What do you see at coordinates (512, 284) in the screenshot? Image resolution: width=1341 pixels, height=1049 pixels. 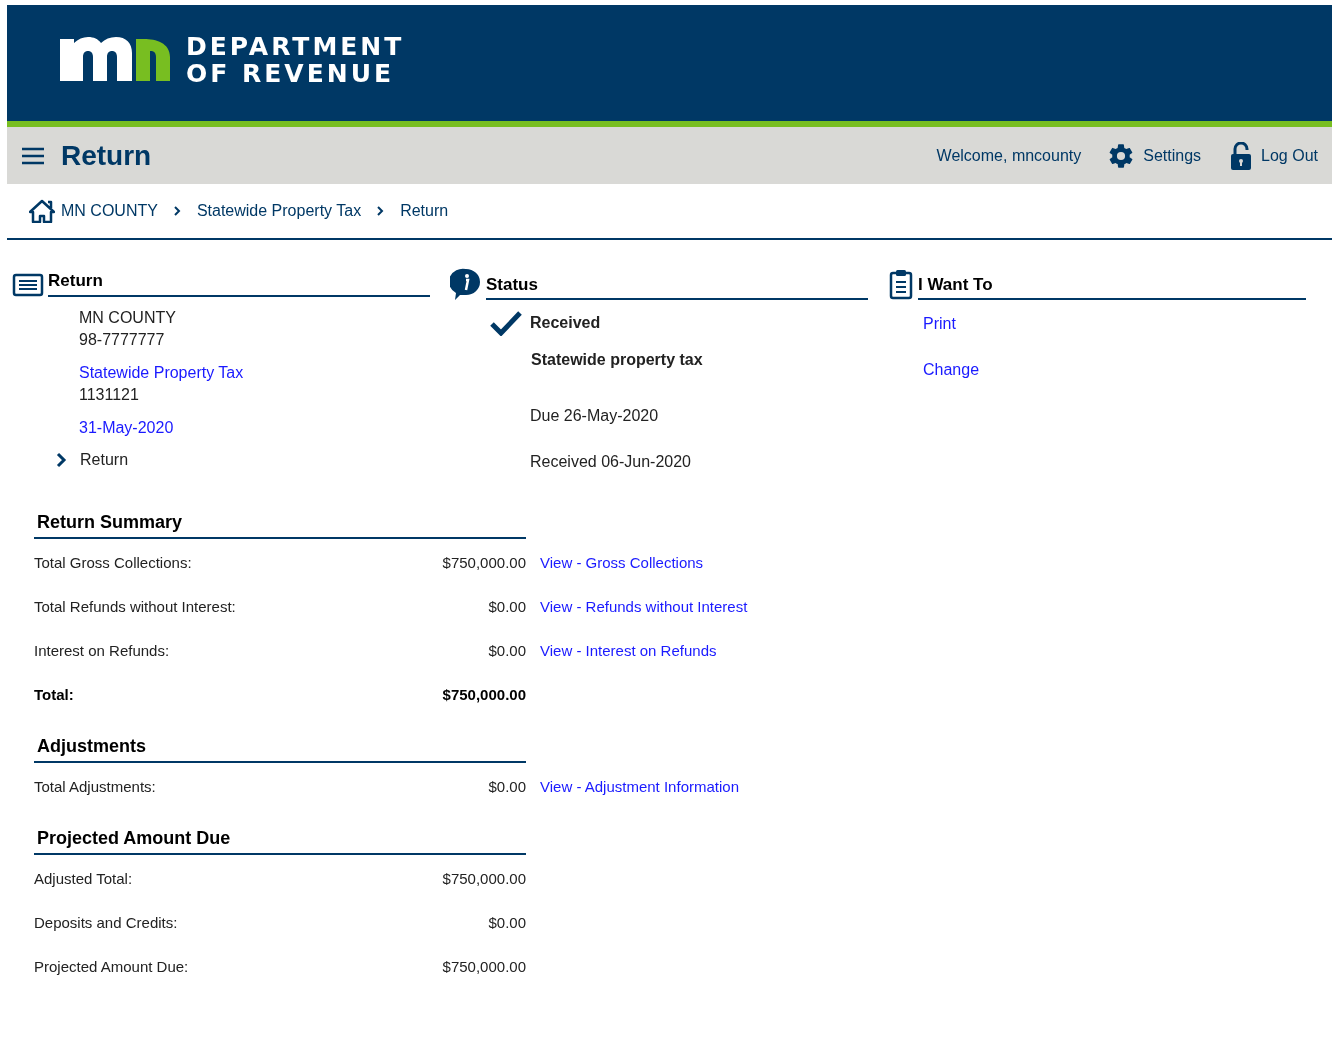 I see `panel-title: Status` at bounding box center [512, 284].